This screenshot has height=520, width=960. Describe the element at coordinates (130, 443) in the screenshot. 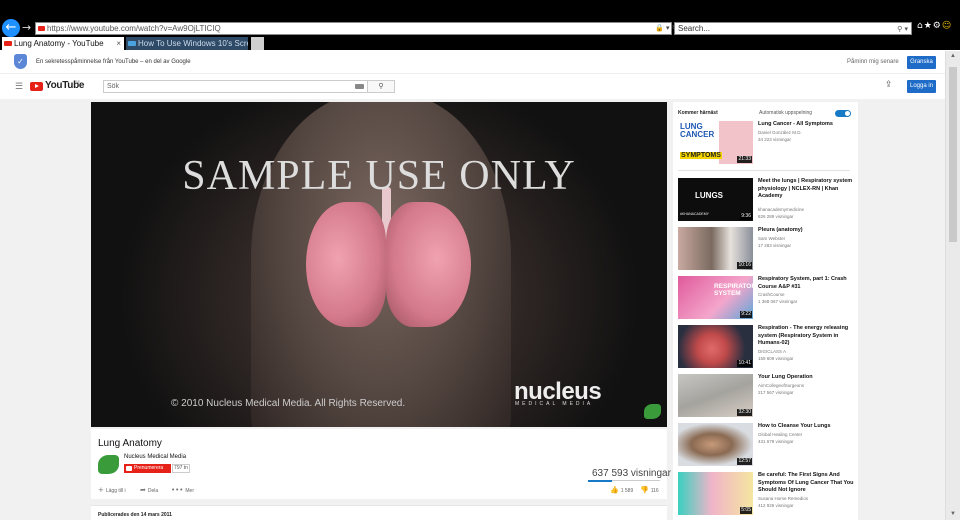

I see `video-title: Lung Anatomy` at that location.